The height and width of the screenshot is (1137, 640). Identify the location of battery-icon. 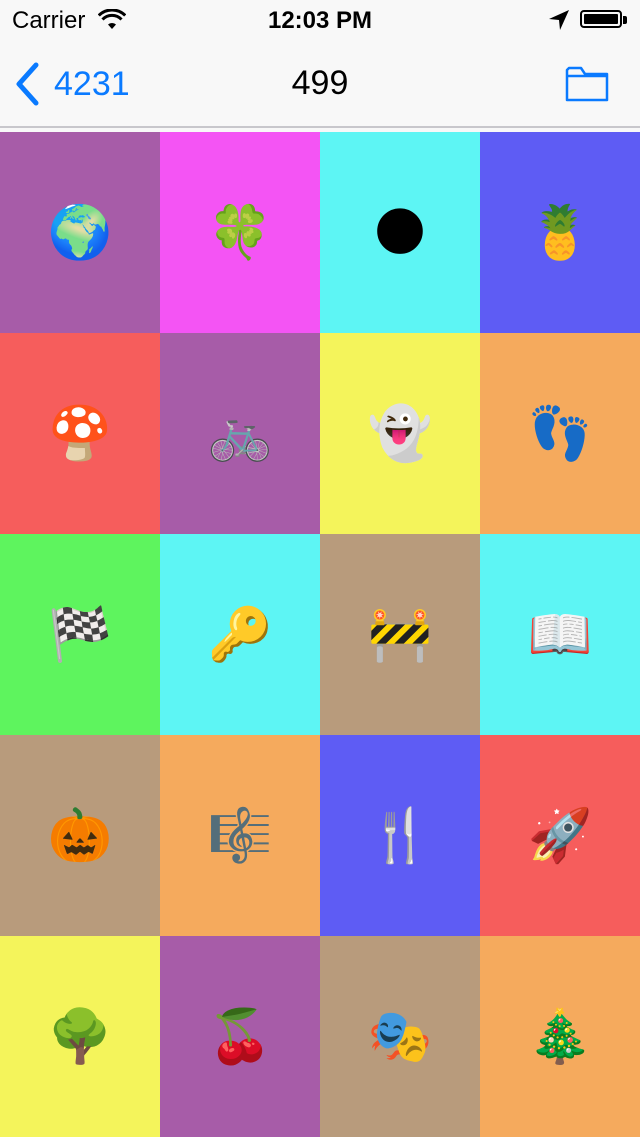
(605, 20).